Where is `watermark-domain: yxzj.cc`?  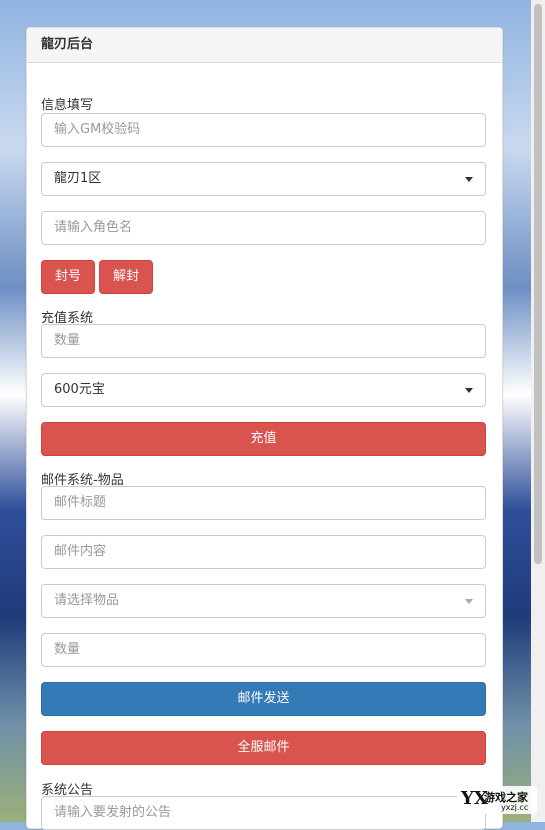
watermark-domain: yxzj.cc is located at coordinates (515, 807).